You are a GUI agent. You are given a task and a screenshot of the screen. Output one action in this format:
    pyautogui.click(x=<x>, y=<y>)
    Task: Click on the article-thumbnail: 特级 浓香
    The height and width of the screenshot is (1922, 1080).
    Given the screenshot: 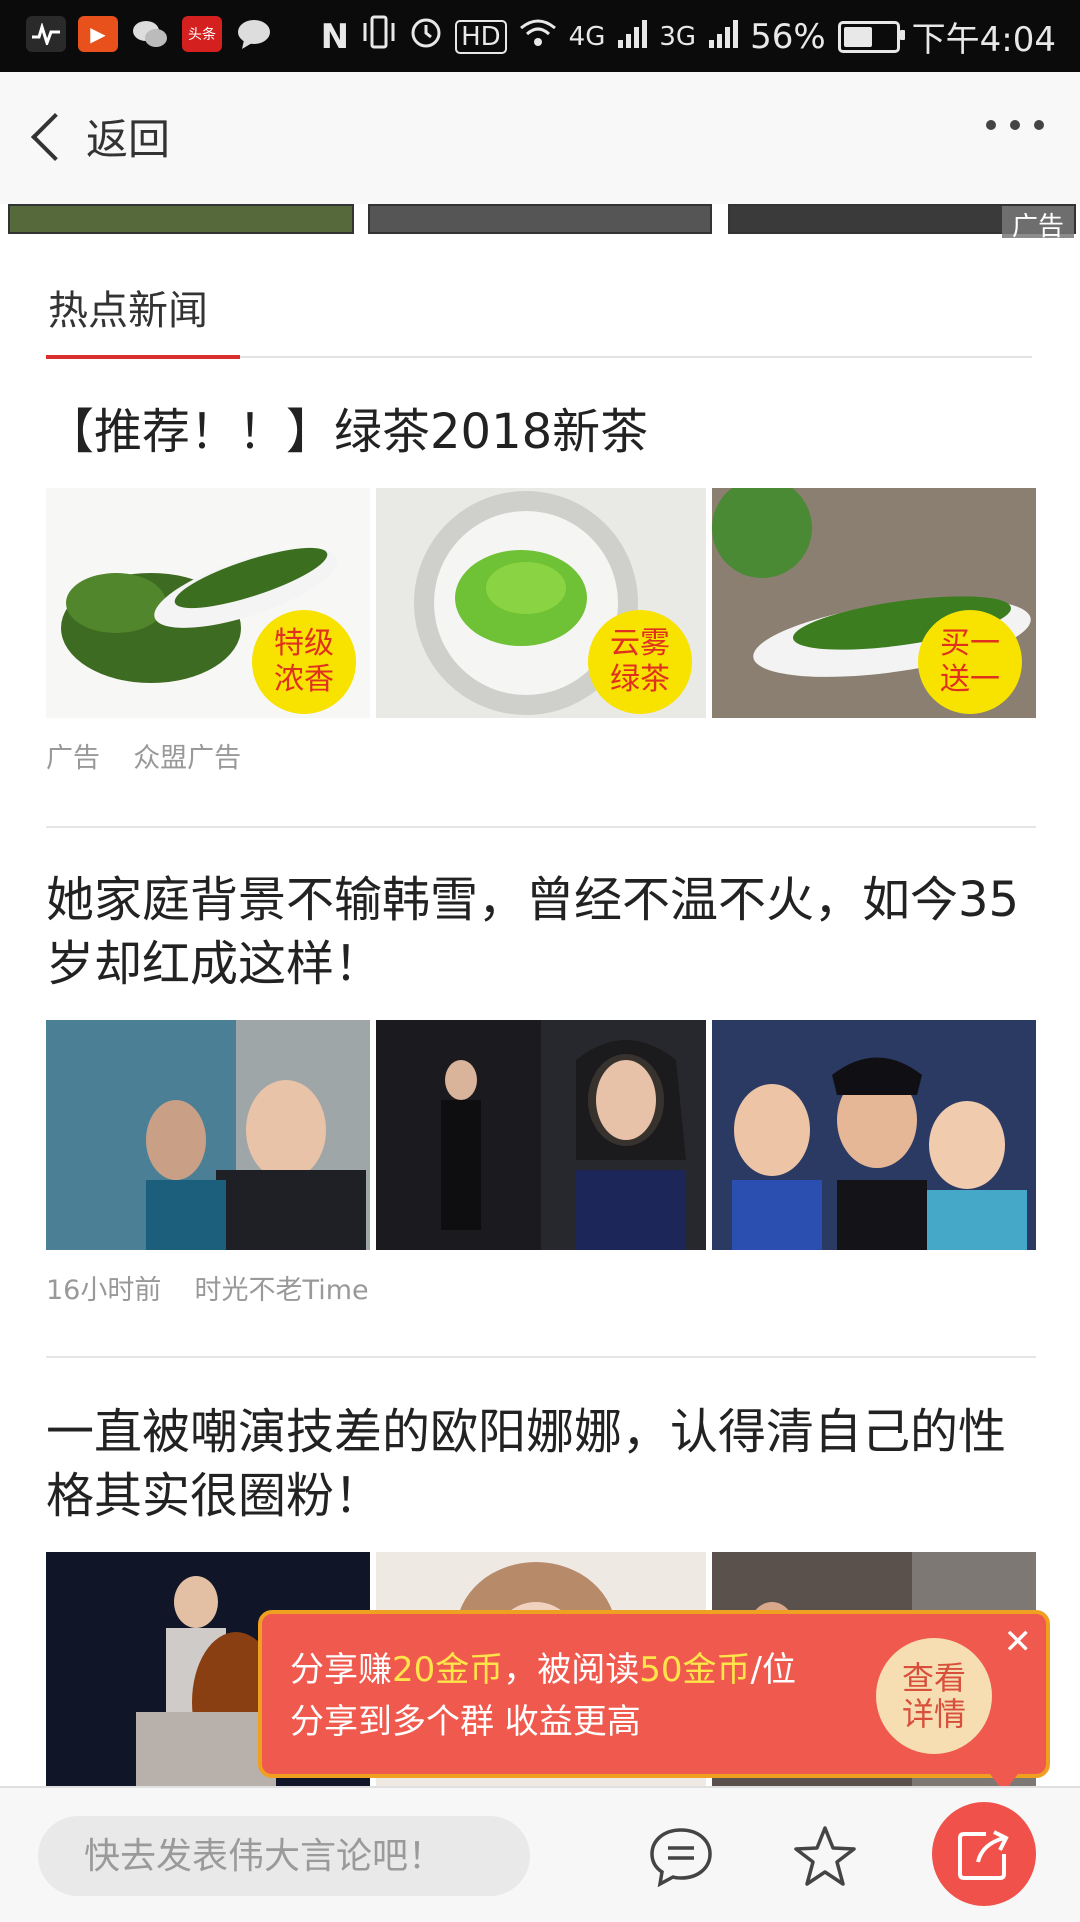 What is the action you would take?
    pyautogui.click(x=208, y=603)
    